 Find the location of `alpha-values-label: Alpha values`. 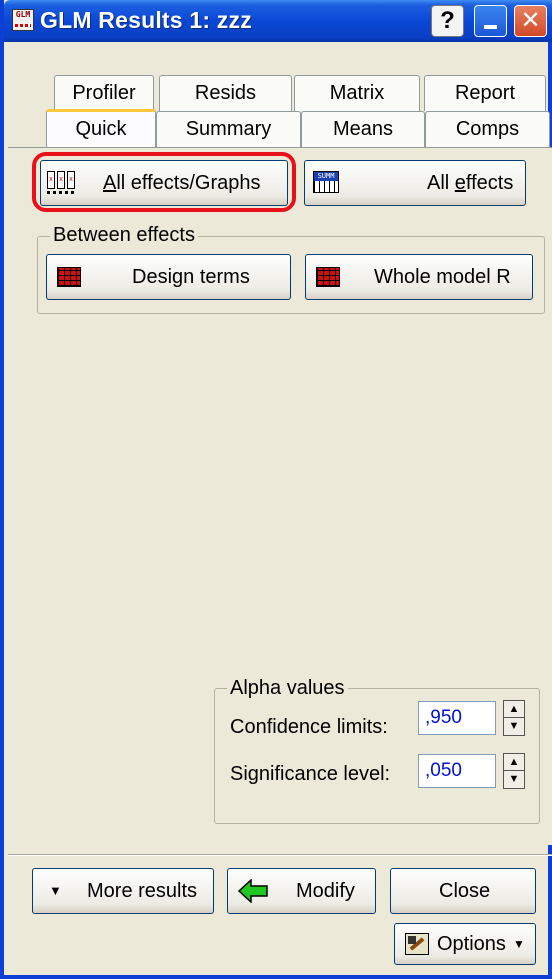

alpha-values-label: Alpha values is located at coordinates (287, 688).